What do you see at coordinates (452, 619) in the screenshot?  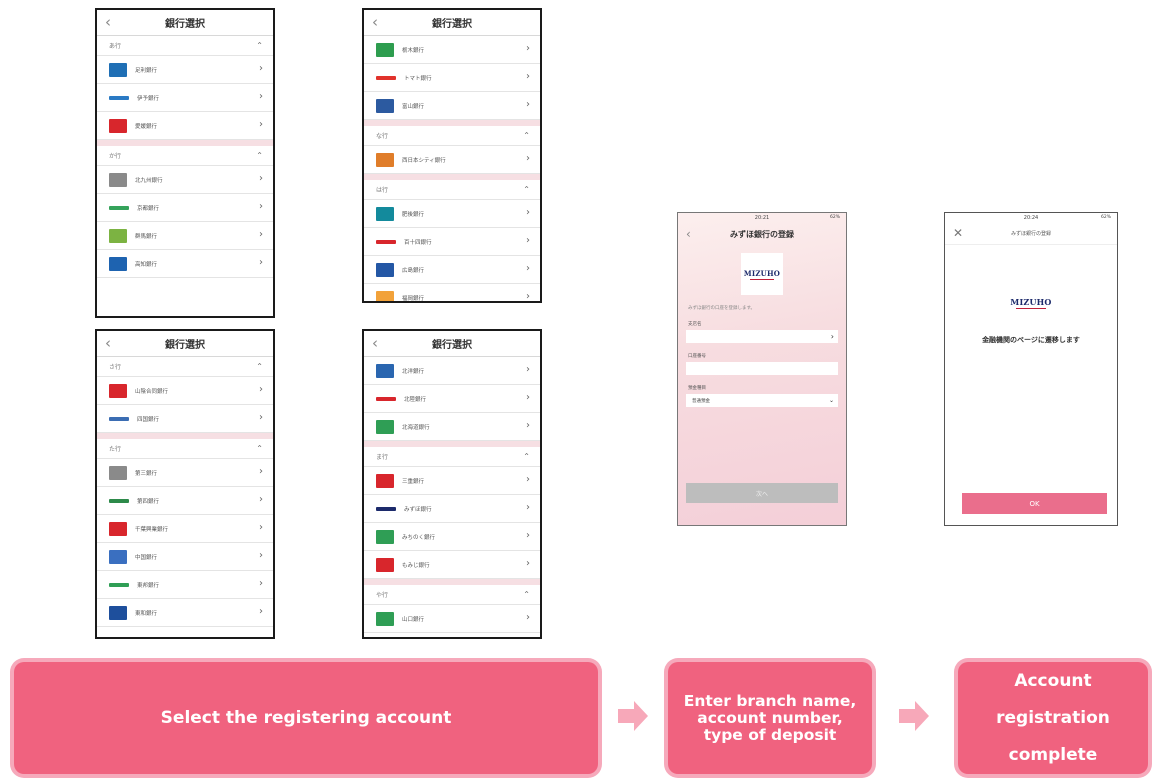 I see `bank-list-item: 山口銀行 ›` at bounding box center [452, 619].